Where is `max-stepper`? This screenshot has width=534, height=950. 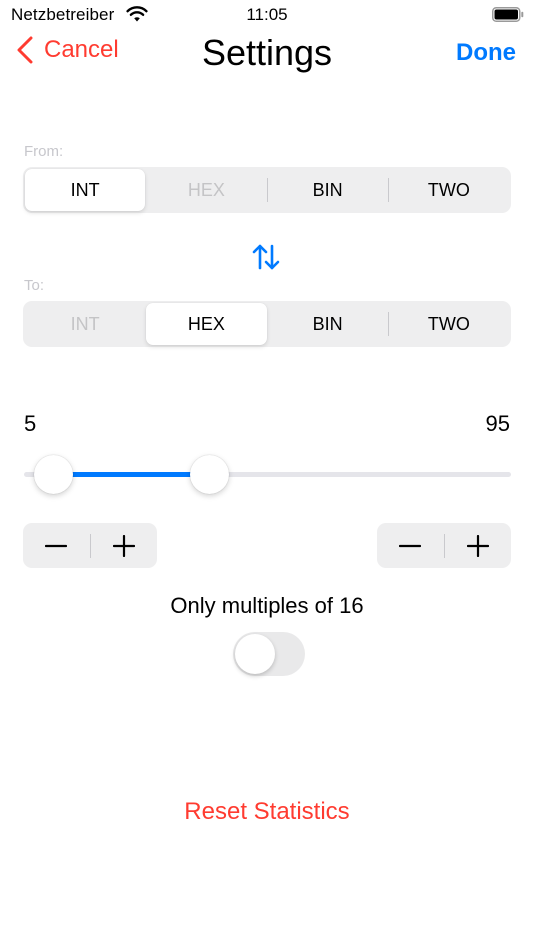 max-stepper is located at coordinates (444, 545).